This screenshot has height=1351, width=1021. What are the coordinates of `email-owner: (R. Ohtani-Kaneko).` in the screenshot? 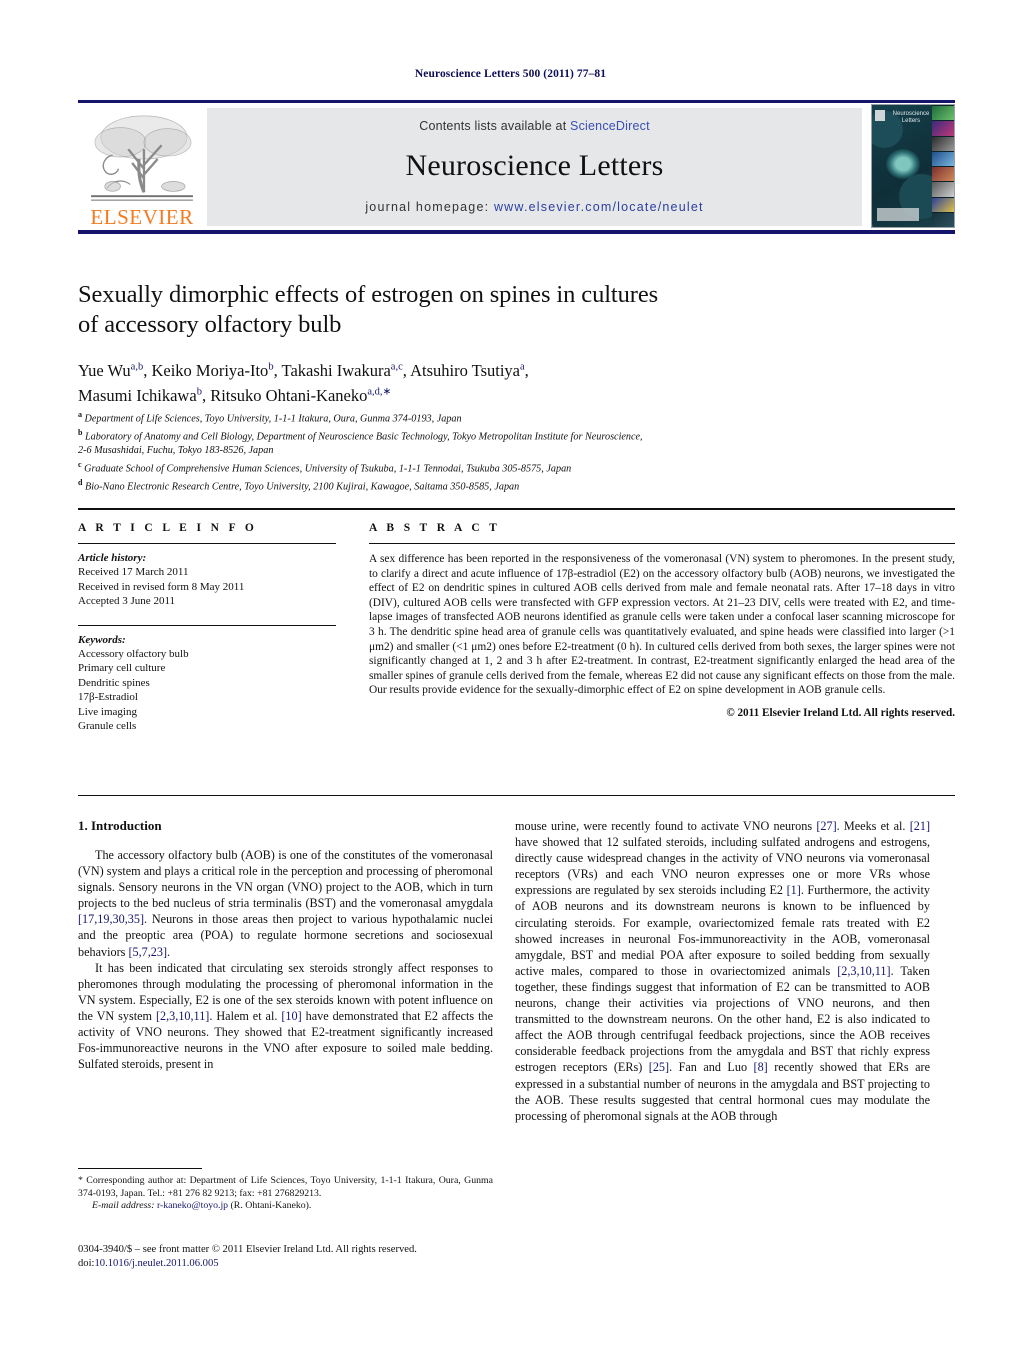 It's located at (271, 1206).